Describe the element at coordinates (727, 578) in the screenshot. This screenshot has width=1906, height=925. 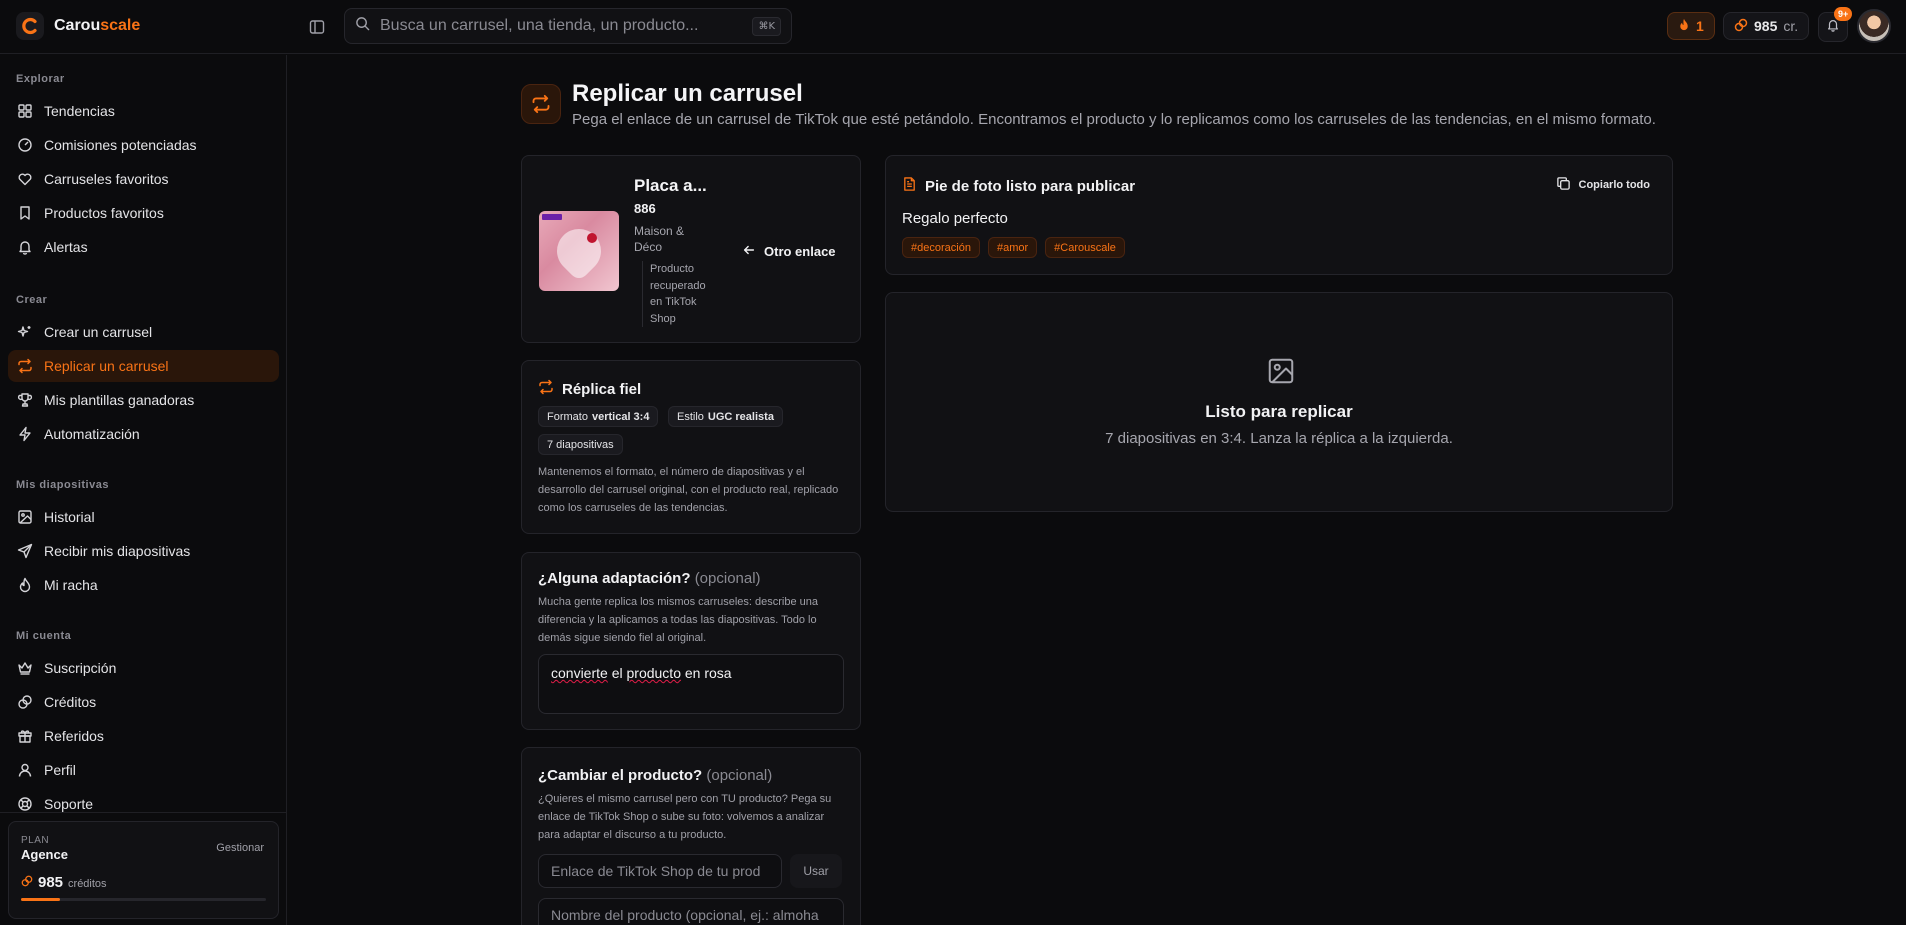
I see `adaptation-optional: (opcional)` at that location.